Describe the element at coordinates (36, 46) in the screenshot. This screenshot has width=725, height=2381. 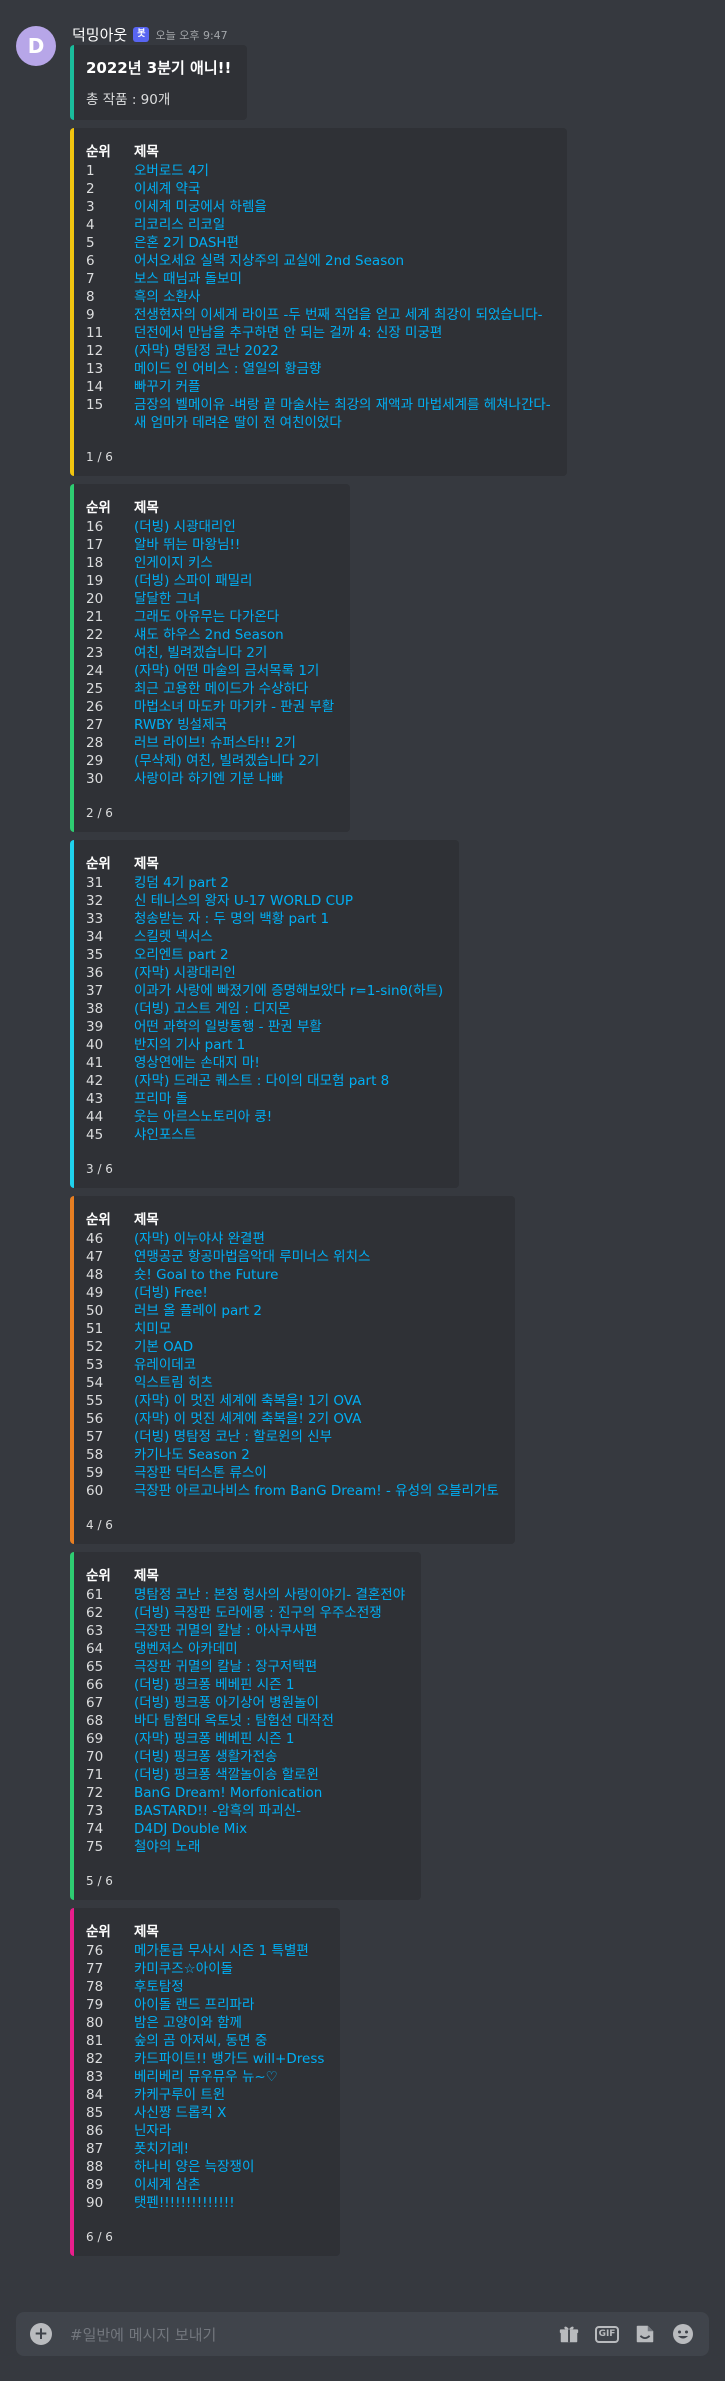
I see `avatar: D` at that location.